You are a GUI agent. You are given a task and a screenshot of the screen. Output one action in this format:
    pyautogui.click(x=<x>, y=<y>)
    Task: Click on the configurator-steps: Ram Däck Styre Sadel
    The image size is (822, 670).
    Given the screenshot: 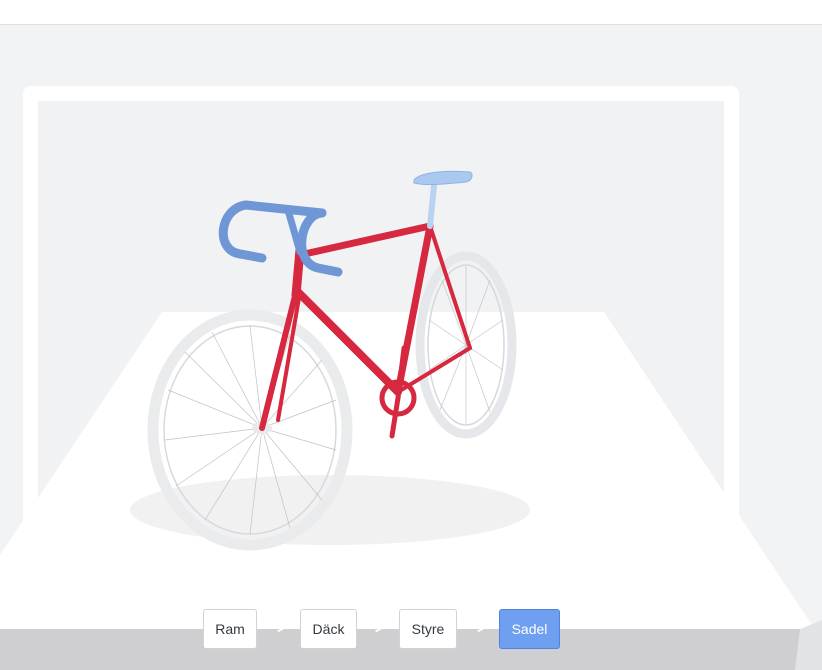 What is the action you would take?
    pyautogui.click(x=411, y=630)
    